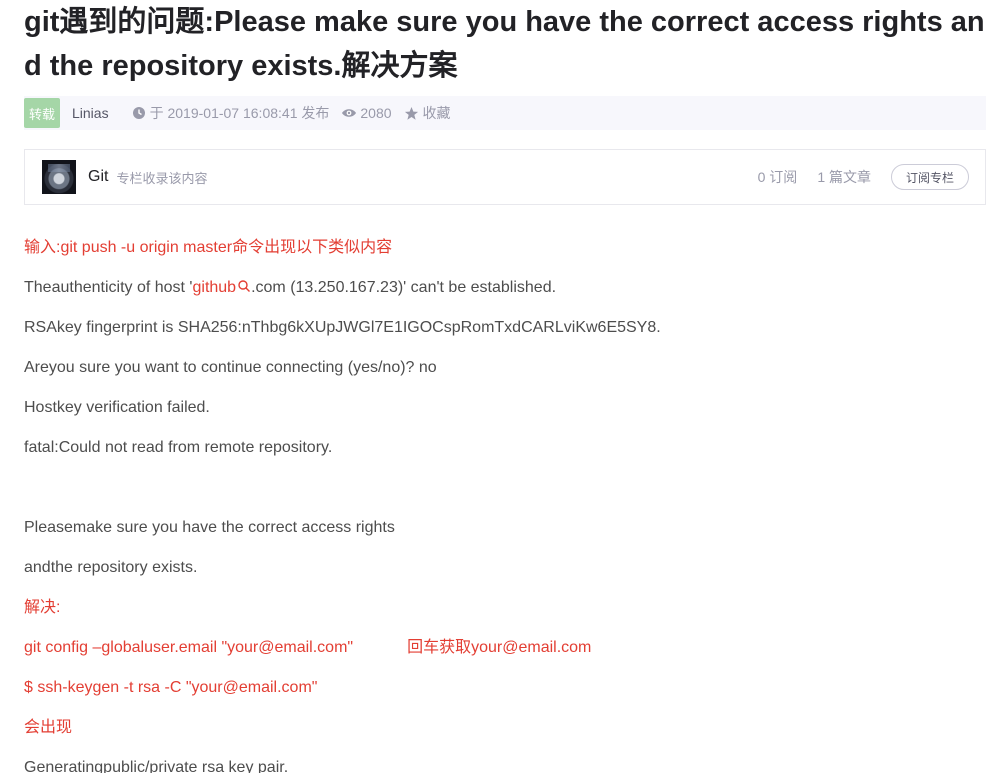 The image size is (997, 773). I want to click on favorite-button: 收藏, so click(427, 113).